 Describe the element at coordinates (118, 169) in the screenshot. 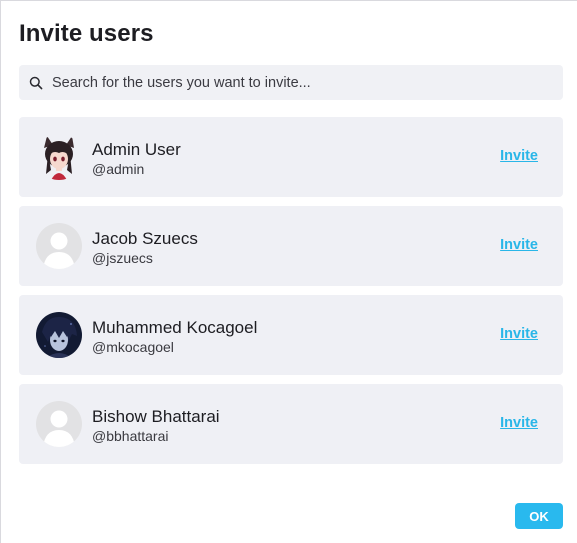

I see `user-handle: @admin` at that location.